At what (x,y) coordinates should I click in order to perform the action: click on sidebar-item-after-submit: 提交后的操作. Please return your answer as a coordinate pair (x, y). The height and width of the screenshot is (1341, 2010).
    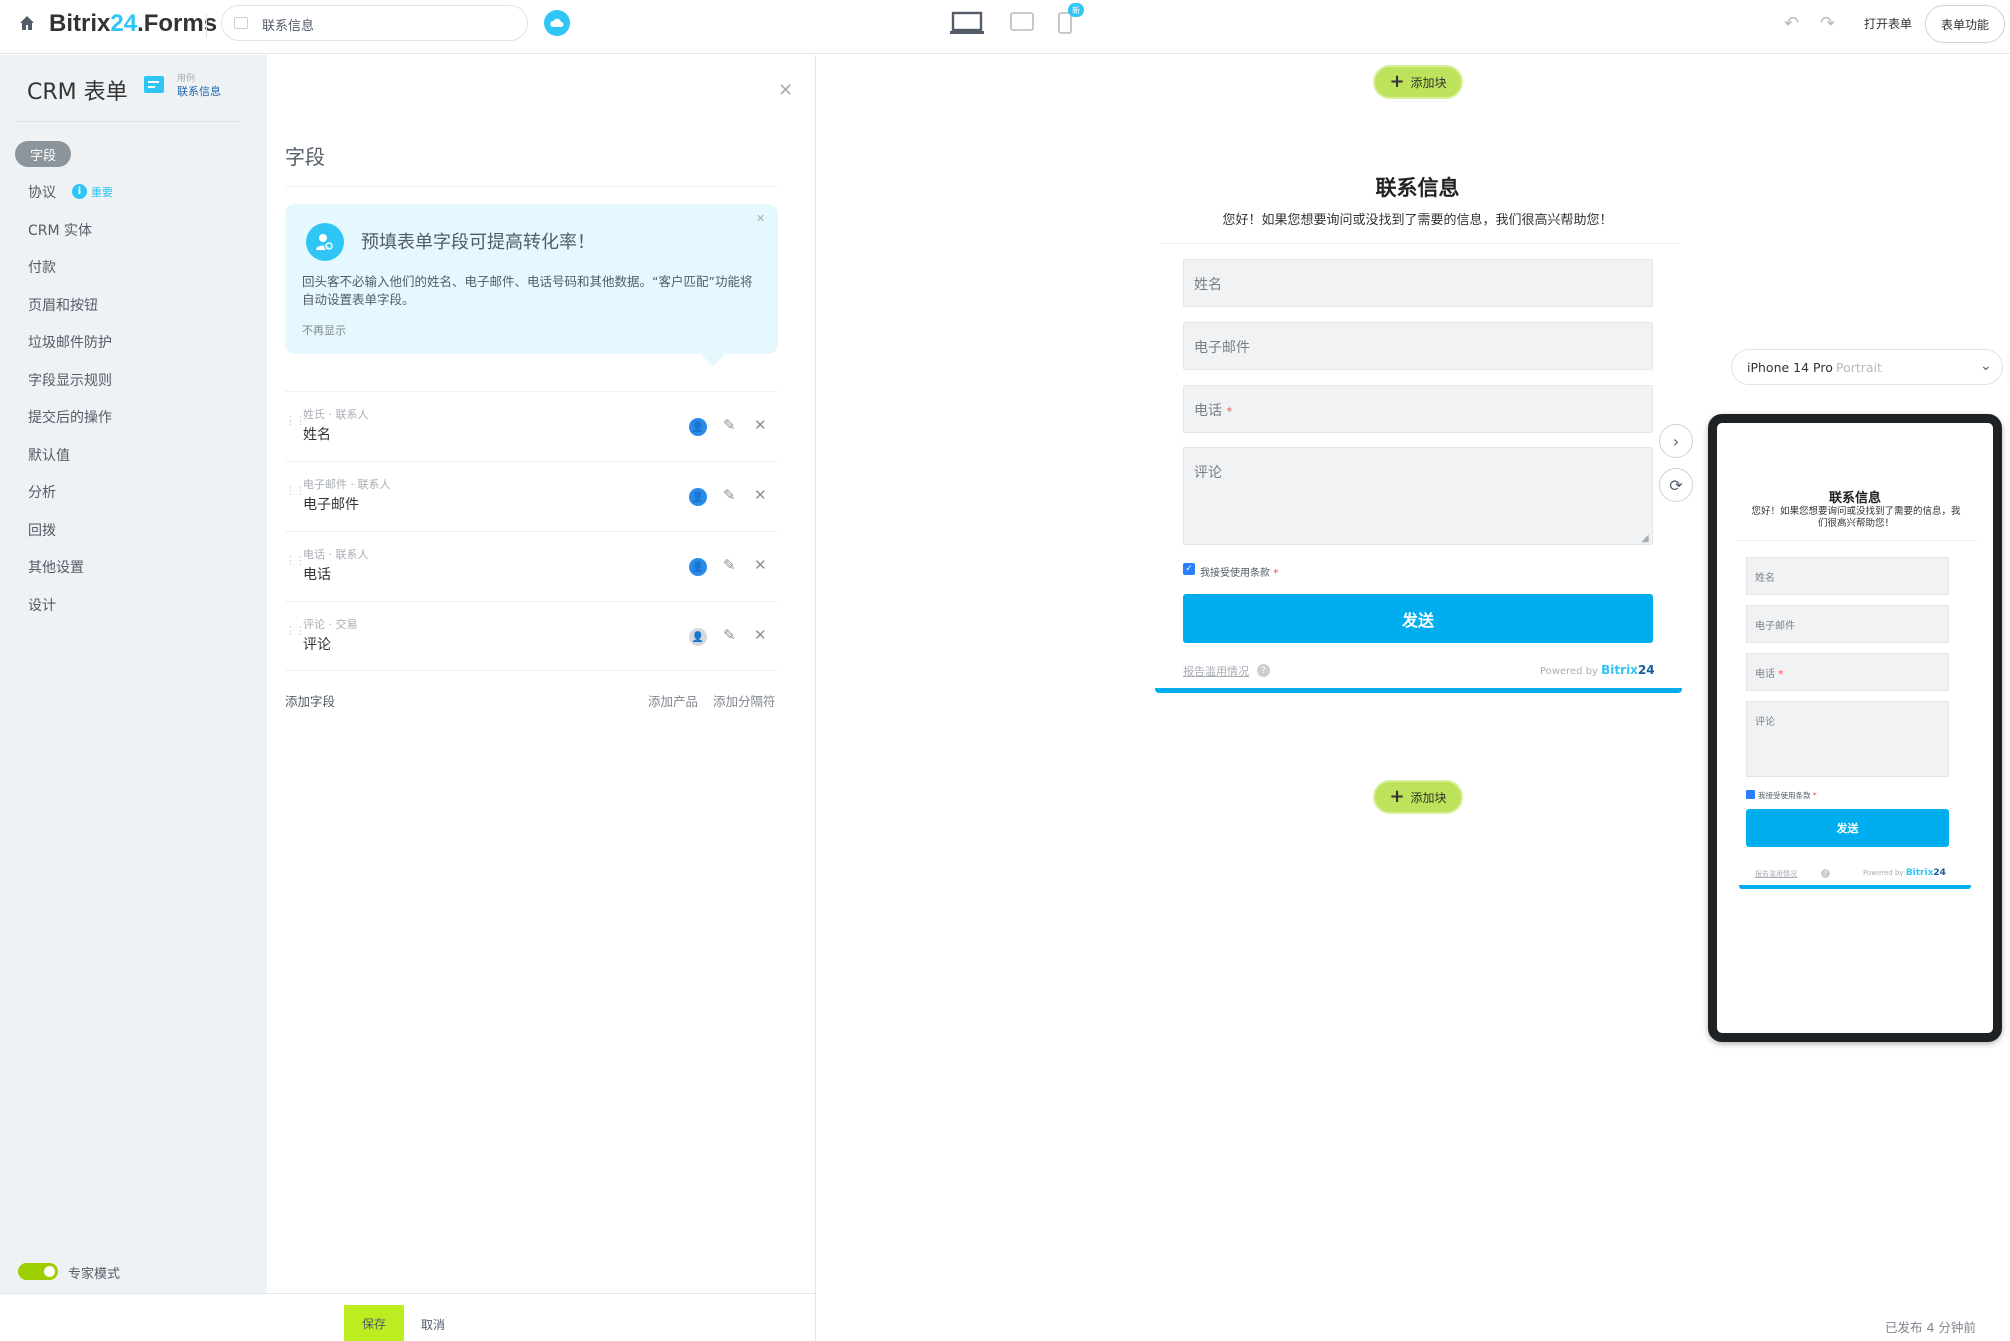
    Looking at the image, I should click on (70, 417).